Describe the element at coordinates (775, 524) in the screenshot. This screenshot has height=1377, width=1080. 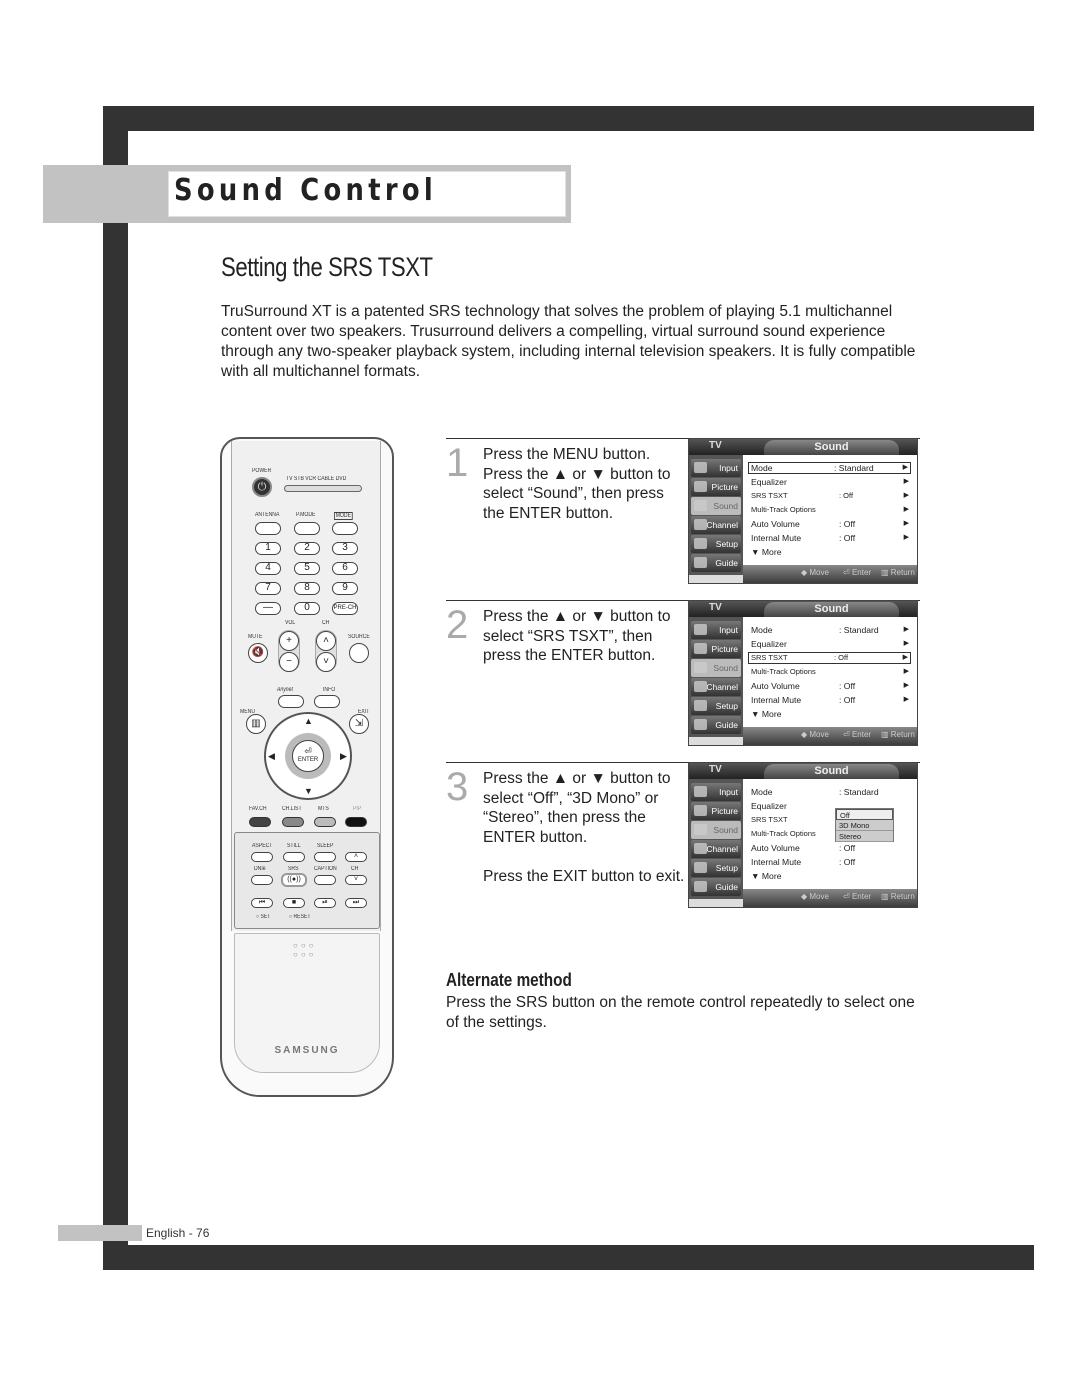
I see `osd-row-label: Auto Volume` at that location.